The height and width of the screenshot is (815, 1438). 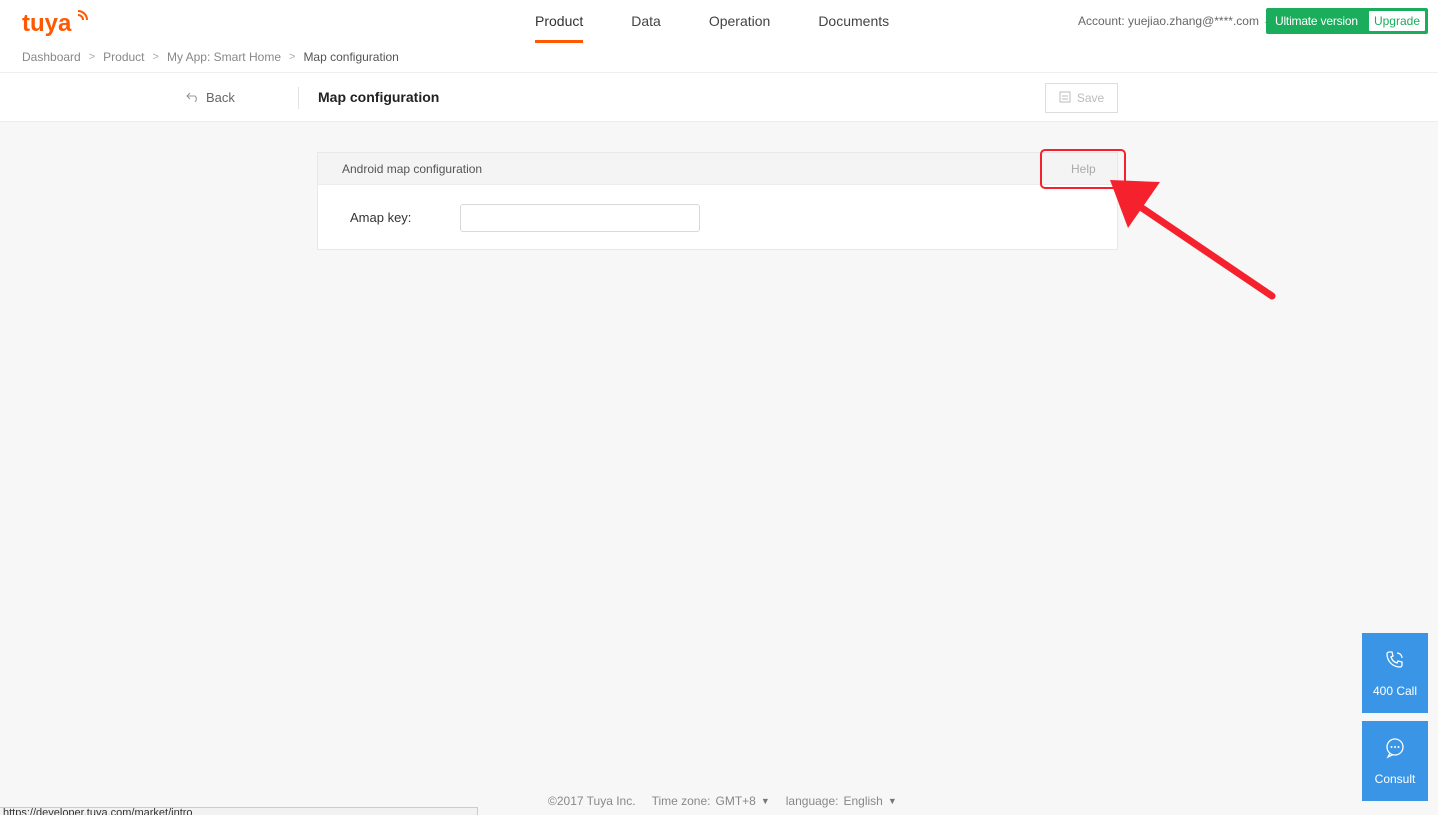 I want to click on nav-product: Product, so click(x=559, y=22).